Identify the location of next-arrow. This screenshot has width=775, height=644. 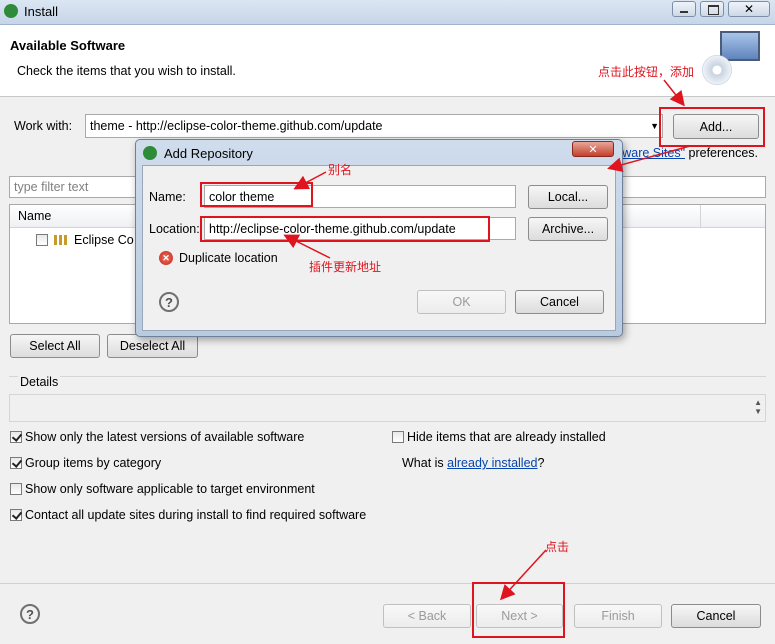
(523, 575).